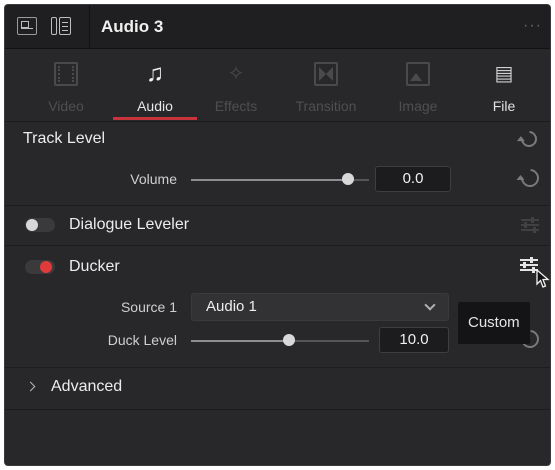 The height and width of the screenshot is (470, 555). Describe the element at coordinates (347, 179) in the screenshot. I see `volume-slider-knob` at that location.